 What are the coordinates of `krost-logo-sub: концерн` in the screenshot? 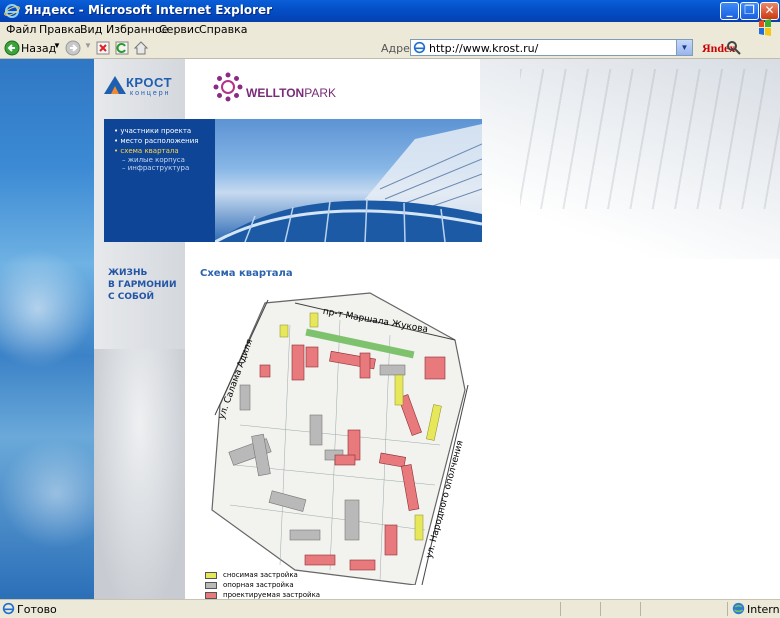 It's located at (150, 93).